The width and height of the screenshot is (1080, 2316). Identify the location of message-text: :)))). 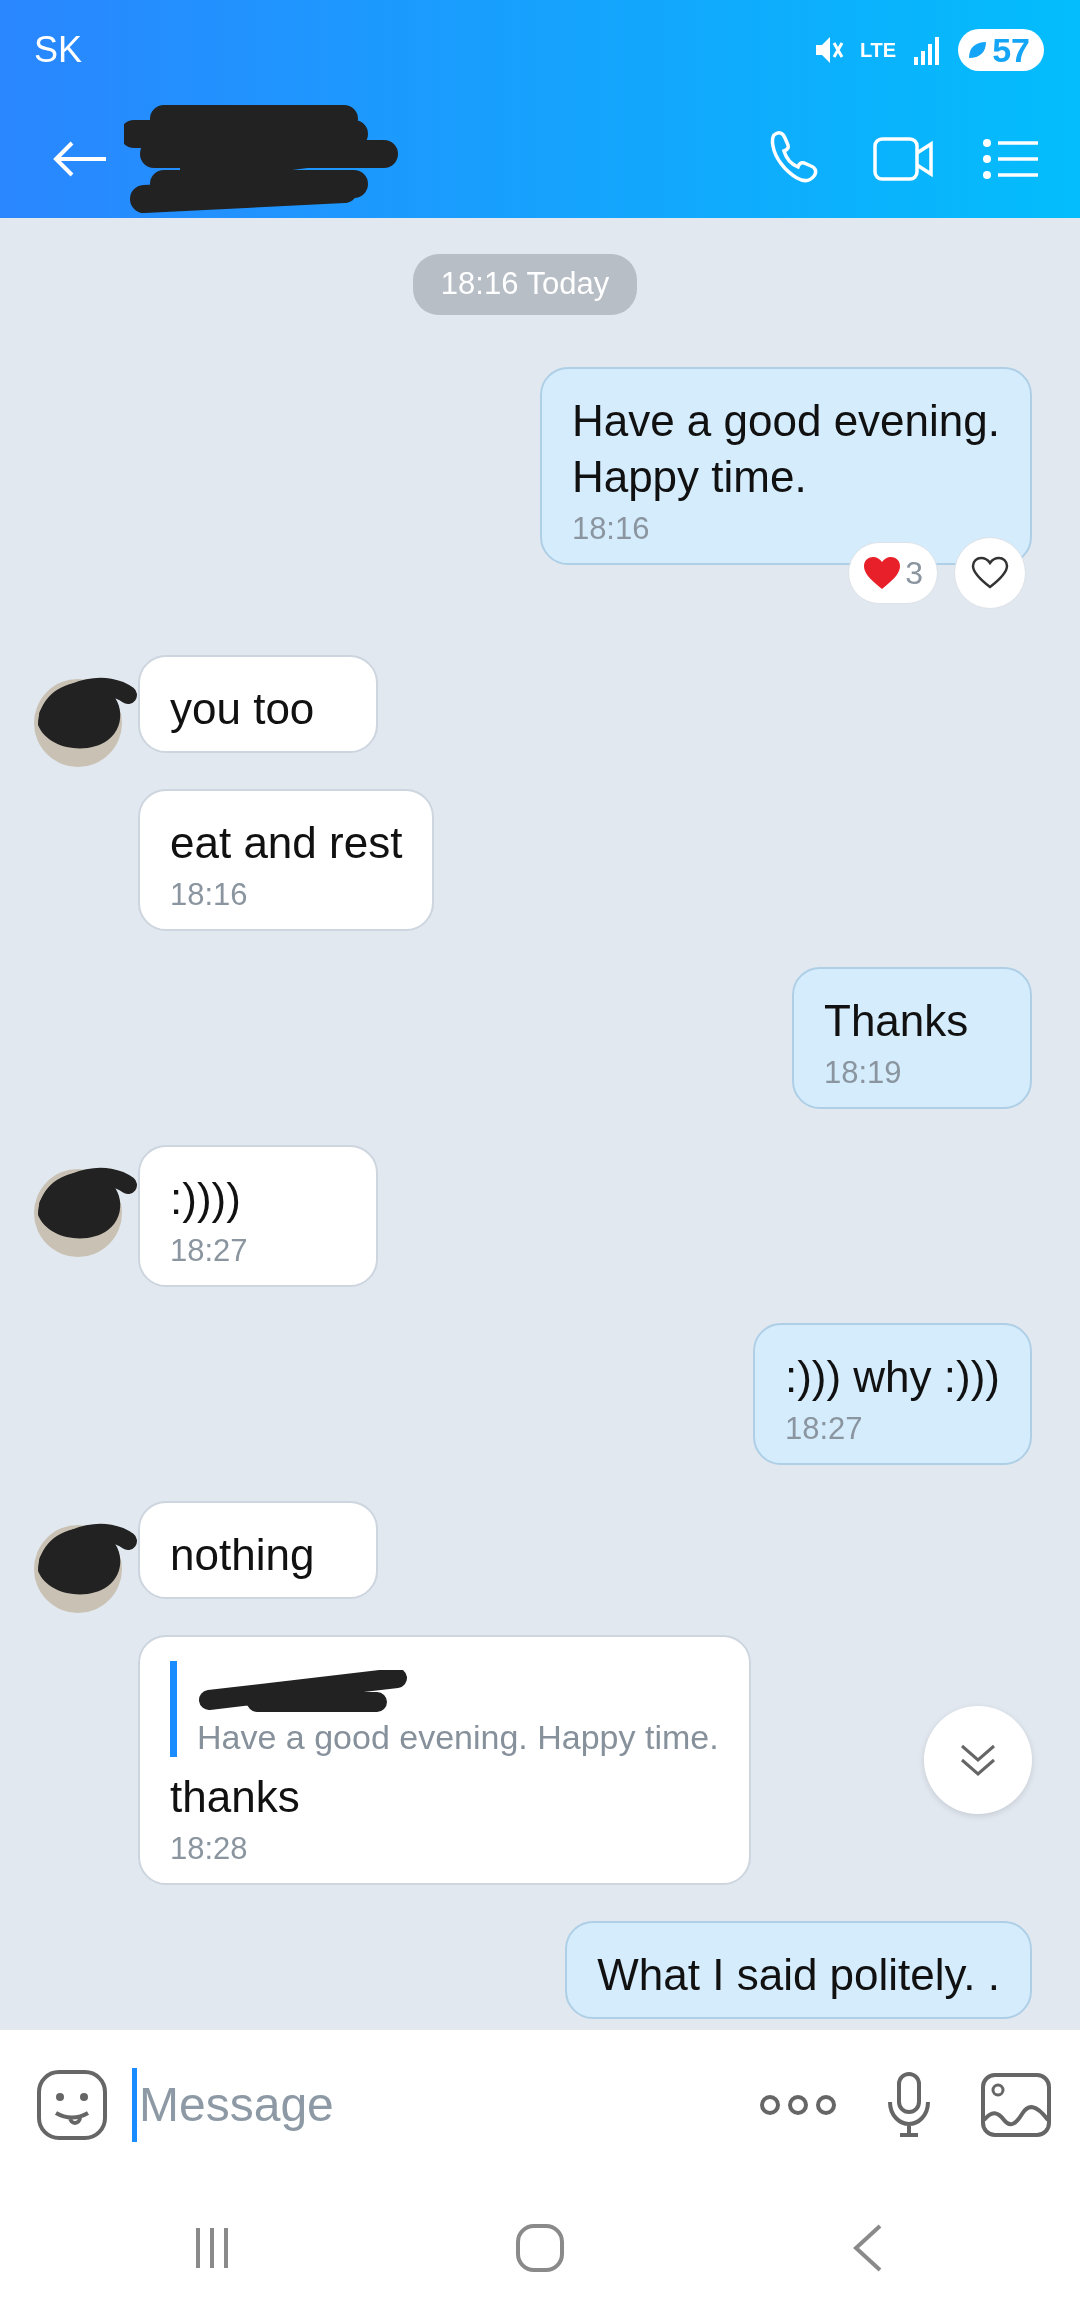
(206, 1198).